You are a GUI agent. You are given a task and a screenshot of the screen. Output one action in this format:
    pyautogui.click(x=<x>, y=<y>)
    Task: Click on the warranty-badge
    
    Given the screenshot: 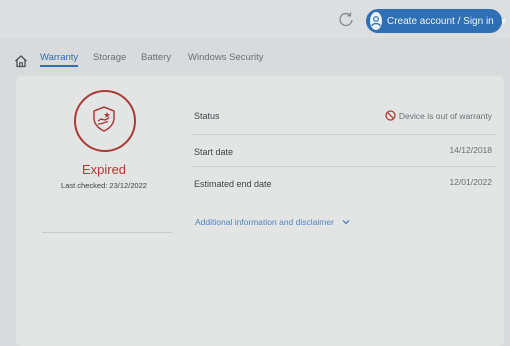 What is the action you would take?
    pyautogui.click(x=105, y=121)
    